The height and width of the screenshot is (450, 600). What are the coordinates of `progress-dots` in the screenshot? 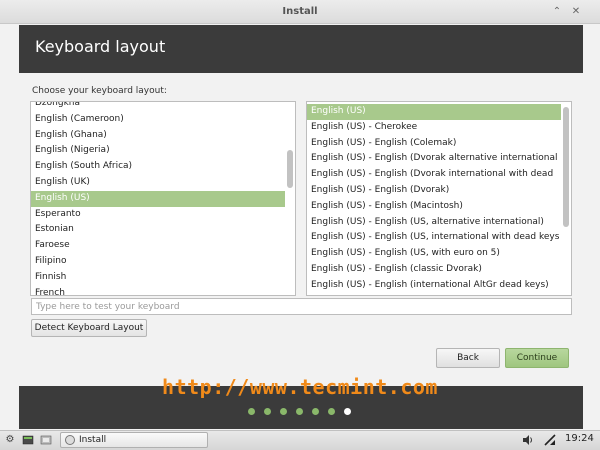 It's located at (299, 411).